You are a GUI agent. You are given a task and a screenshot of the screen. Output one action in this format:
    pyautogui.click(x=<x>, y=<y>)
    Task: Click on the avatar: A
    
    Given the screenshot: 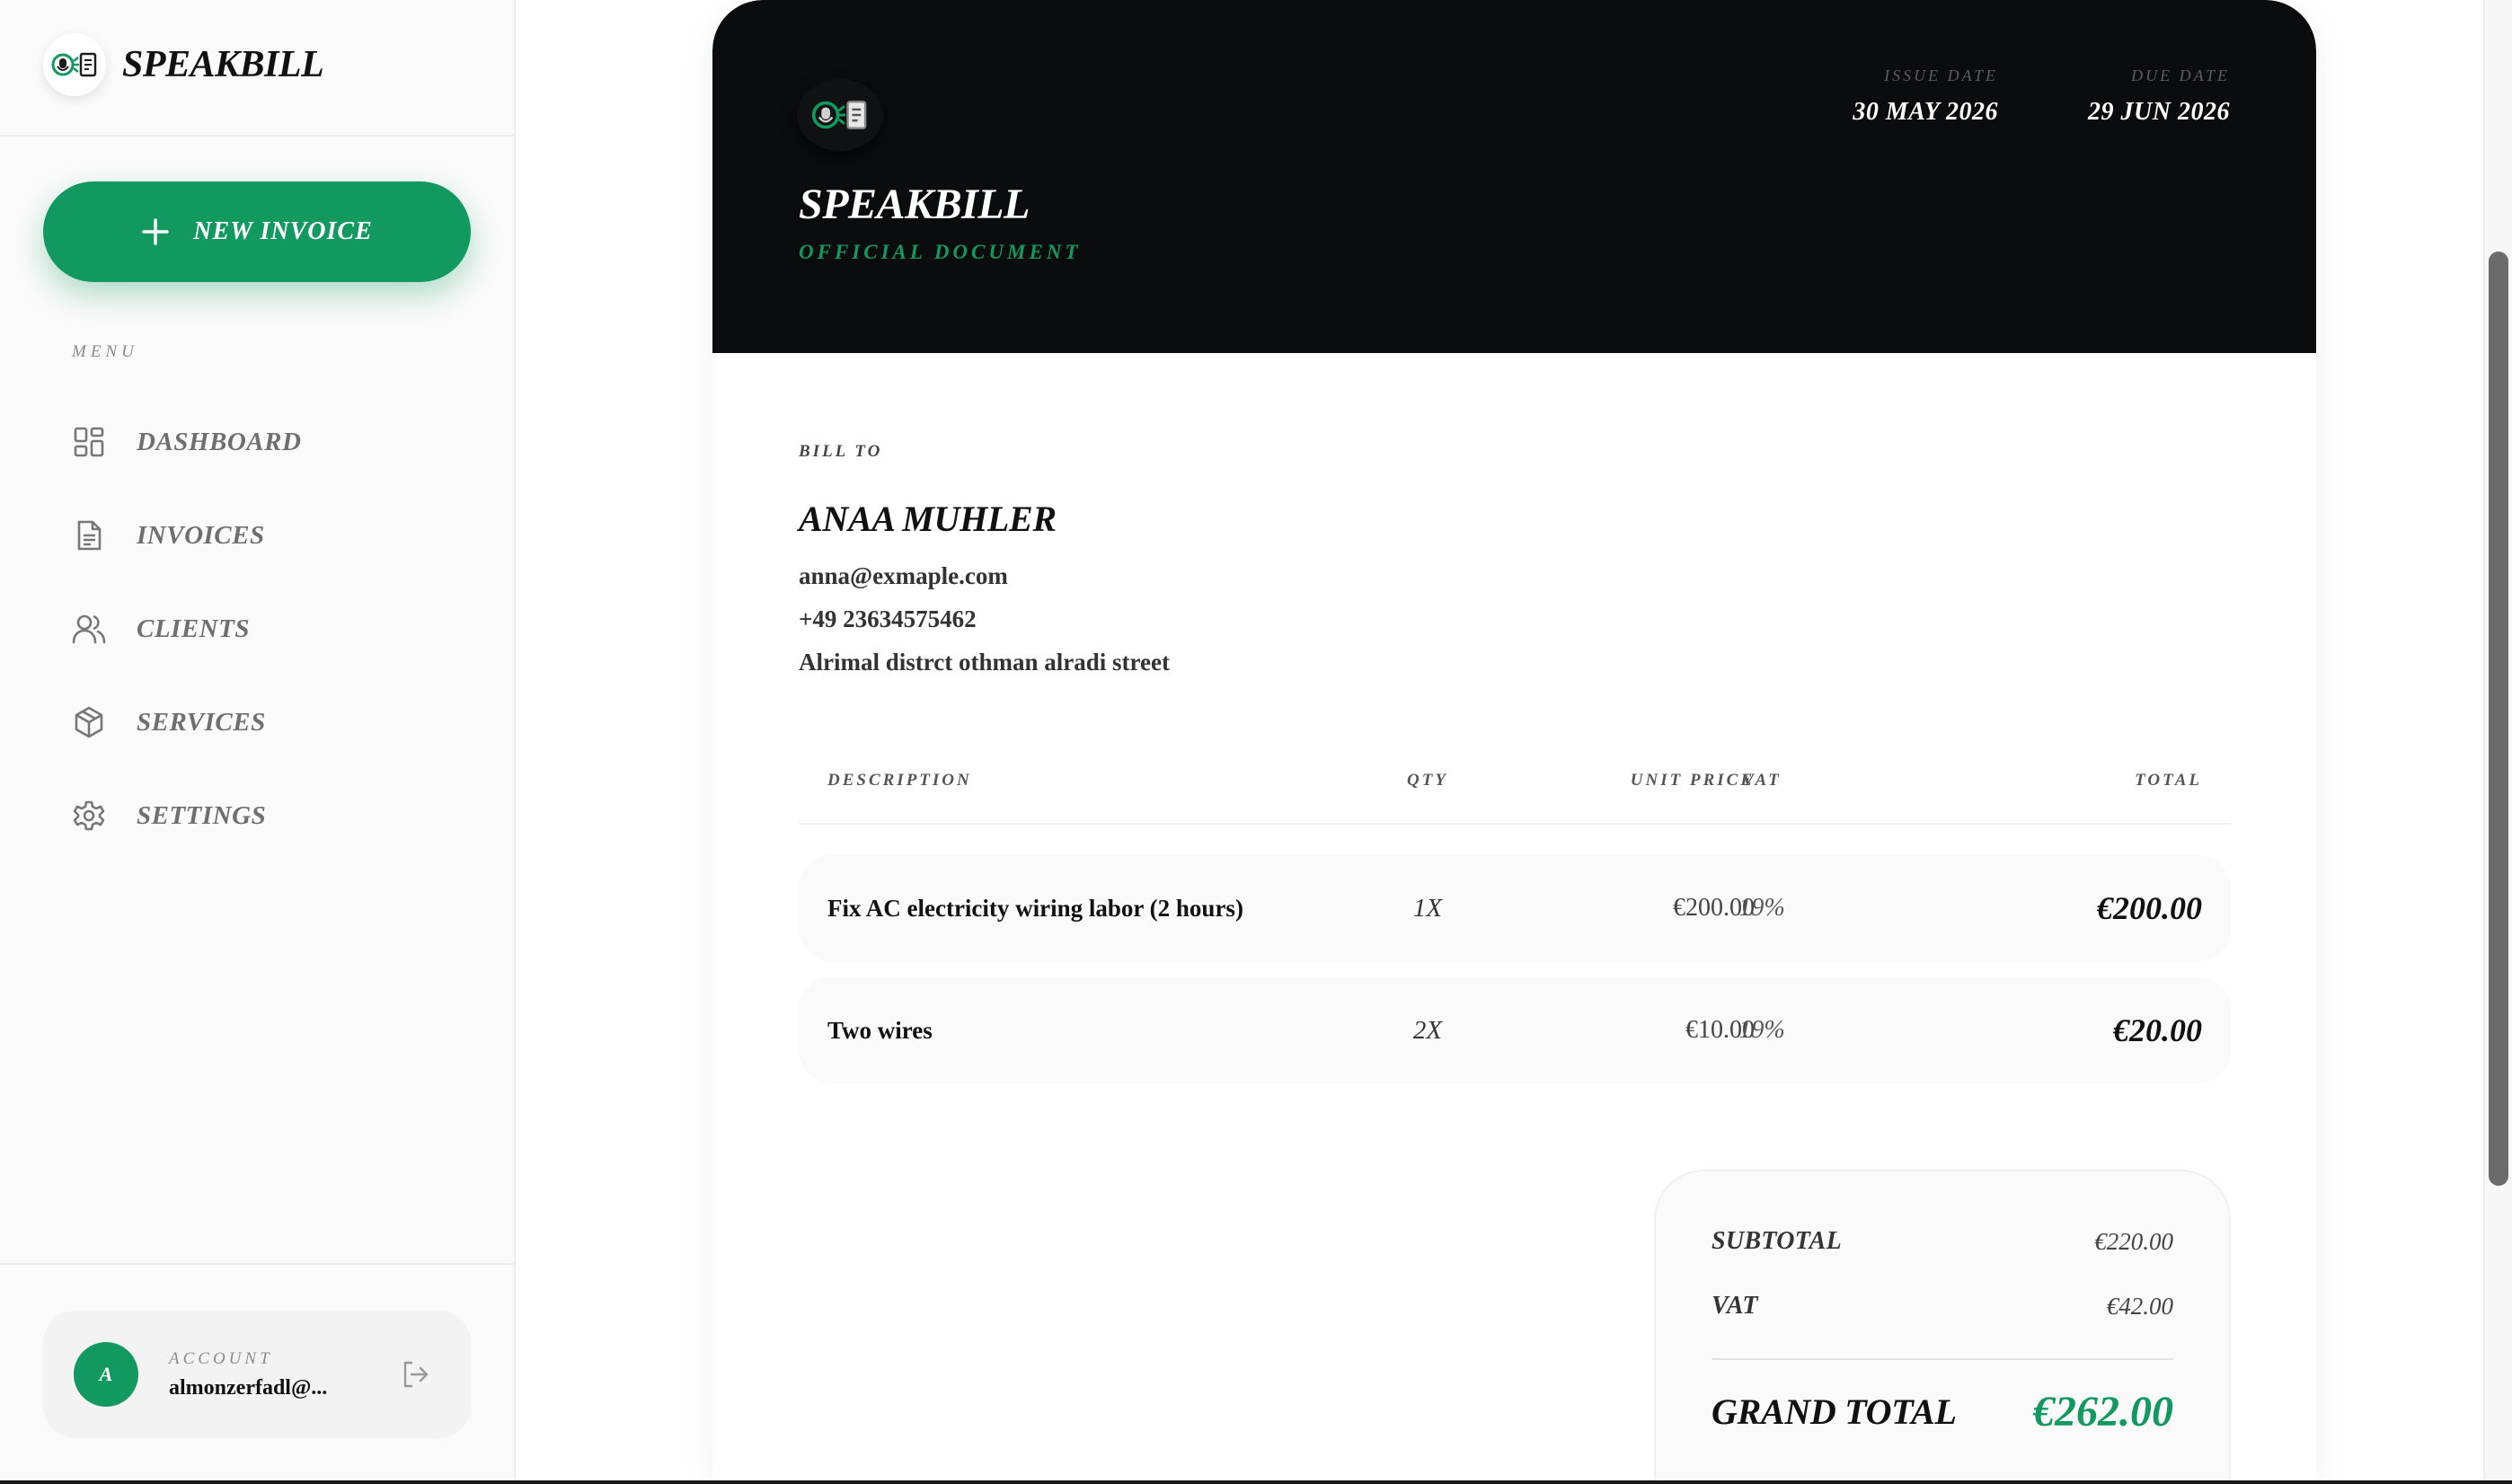 What is the action you would take?
    pyautogui.click(x=106, y=1374)
    